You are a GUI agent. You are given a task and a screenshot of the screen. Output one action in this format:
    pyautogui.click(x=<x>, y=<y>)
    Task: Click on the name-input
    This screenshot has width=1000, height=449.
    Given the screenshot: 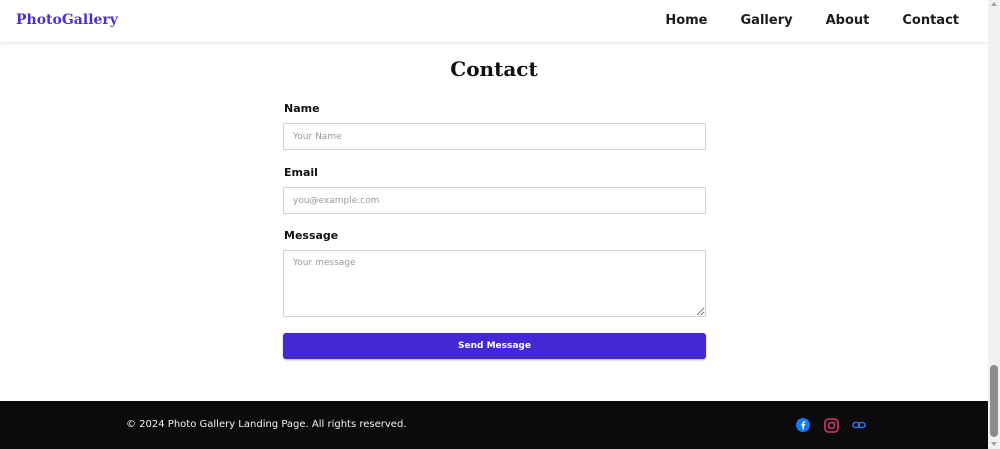 What is the action you would take?
    pyautogui.click(x=494, y=136)
    